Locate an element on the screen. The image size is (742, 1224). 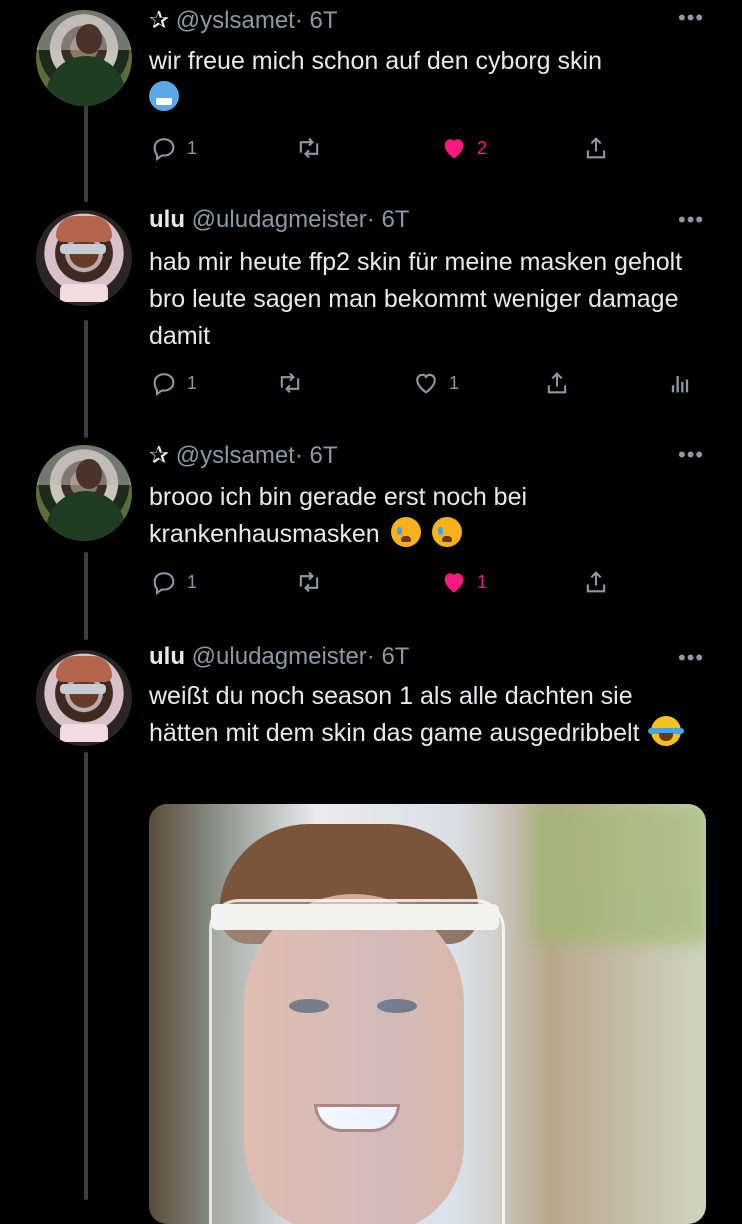
analytics-icon is located at coordinates (680, 384).